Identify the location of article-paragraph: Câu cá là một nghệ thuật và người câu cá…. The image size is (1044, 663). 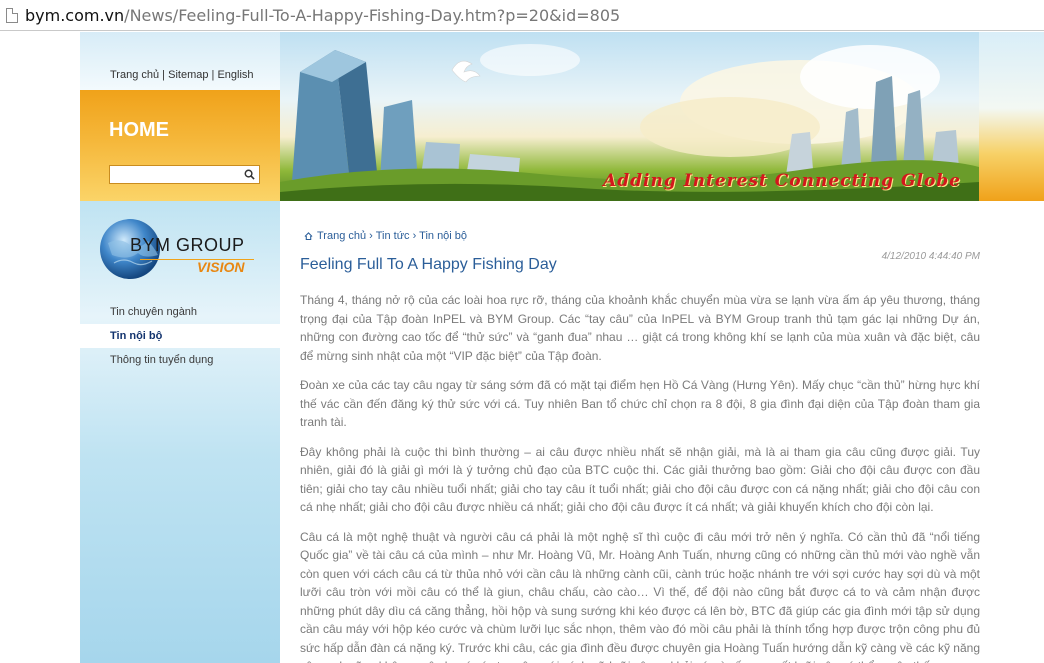
(640, 596).